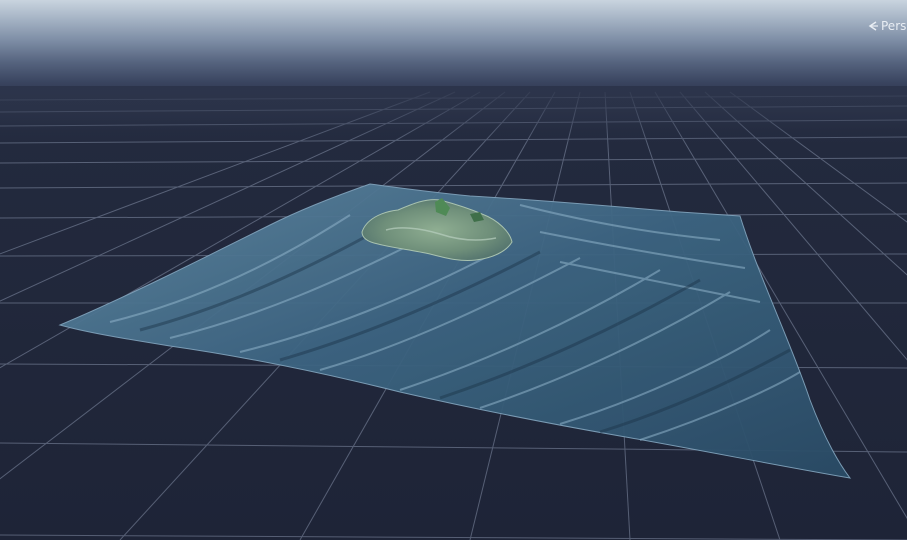 The height and width of the screenshot is (540, 907). I want to click on chevron-left-icon, so click(873, 26).